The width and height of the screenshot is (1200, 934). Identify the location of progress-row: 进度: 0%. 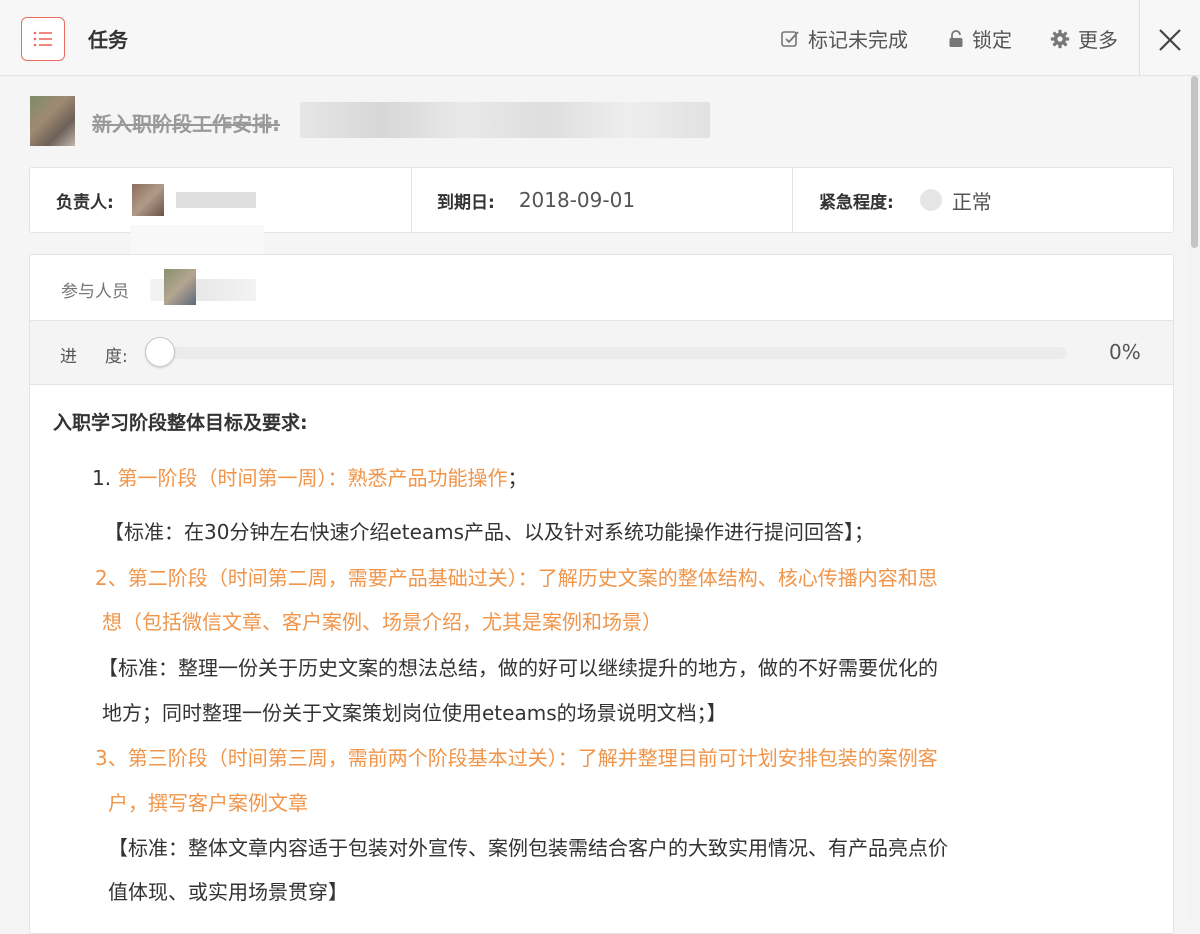
(601, 352).